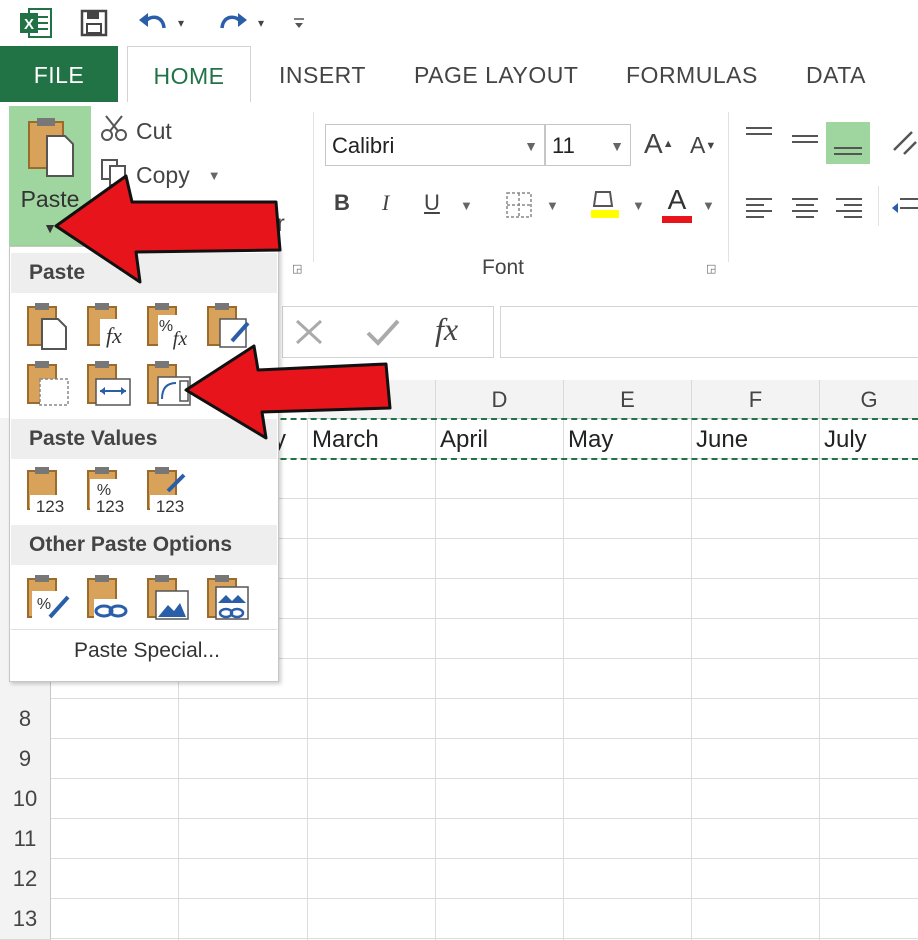  Describe the element at coordinates (805, 144) in the screenshot. I see `align-middle-icon` at that location.